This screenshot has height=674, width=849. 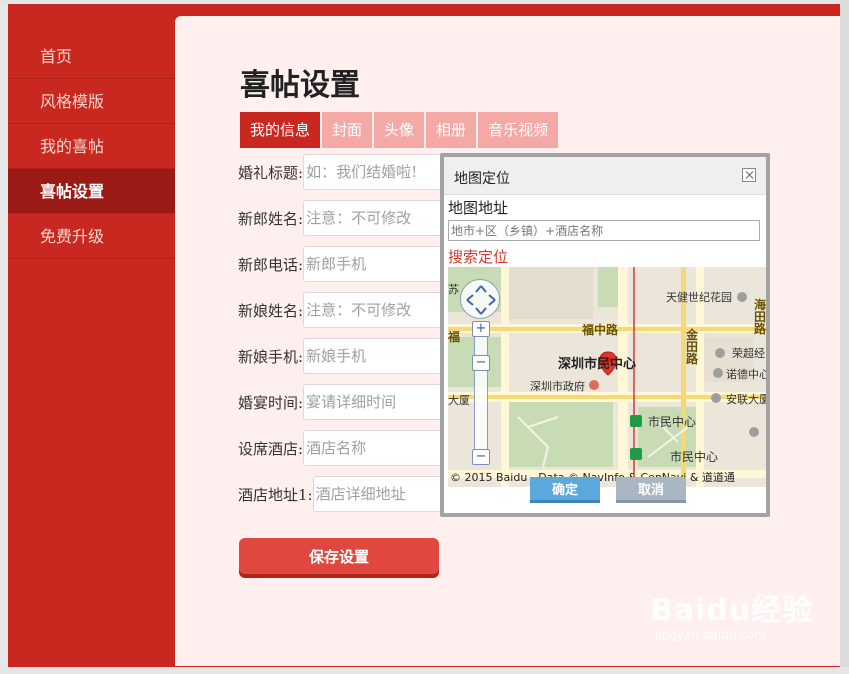 What do you see at coordinates (760, 317) in the screenshot?
I see `map-label: 海田路` at bounding box center [760, 317].